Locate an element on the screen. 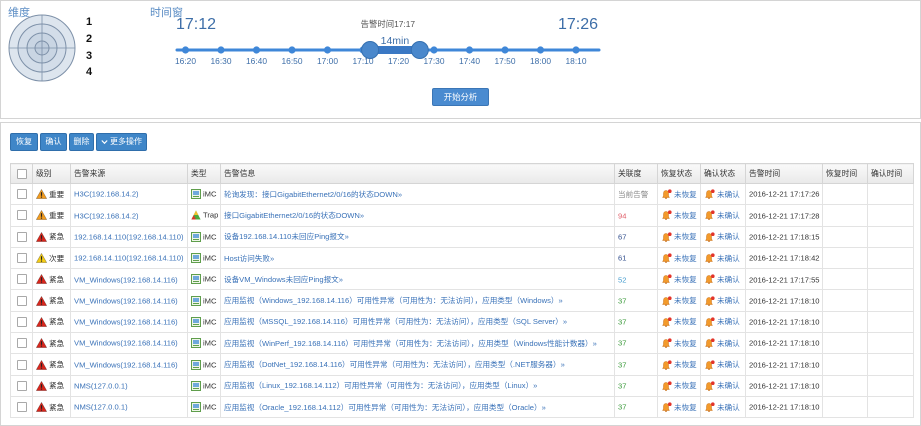 This screenshot has width=921, height=426. confirm-time-cell is located at coordinates (890, 322).